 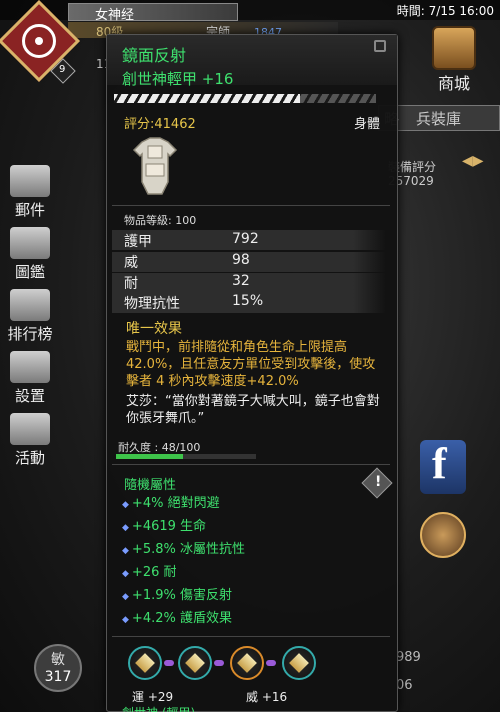 What do you see at coordinates (39, 41) in the screenshot?
I see `triskelion-icon` at bounding box center [39, 41].